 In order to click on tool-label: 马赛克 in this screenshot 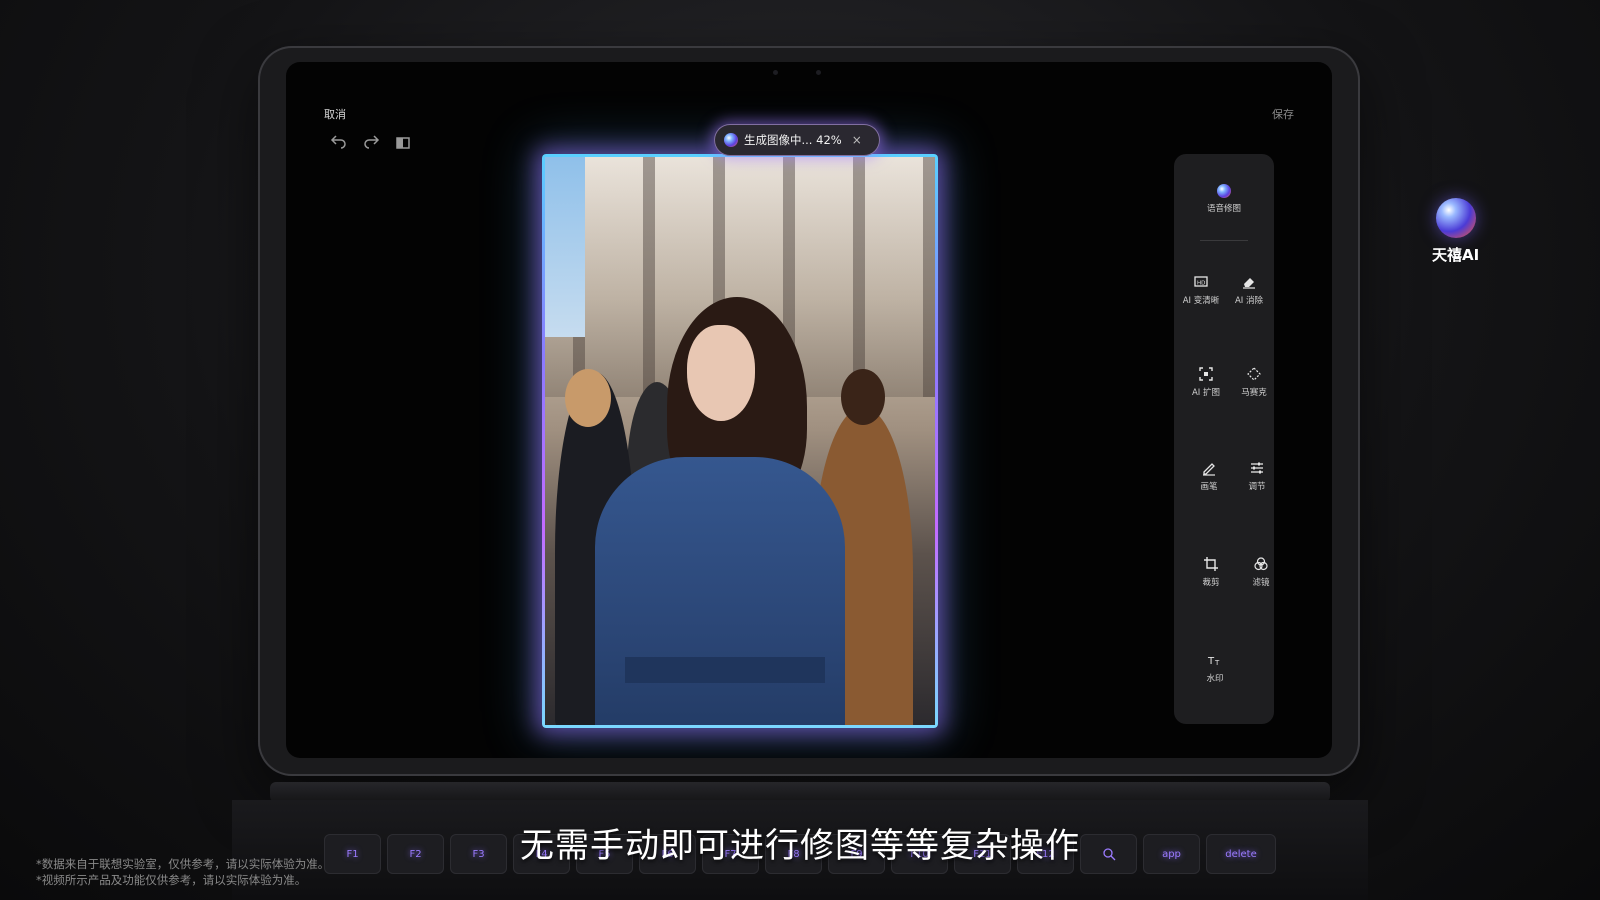, I will do `click(1254, 393)`.